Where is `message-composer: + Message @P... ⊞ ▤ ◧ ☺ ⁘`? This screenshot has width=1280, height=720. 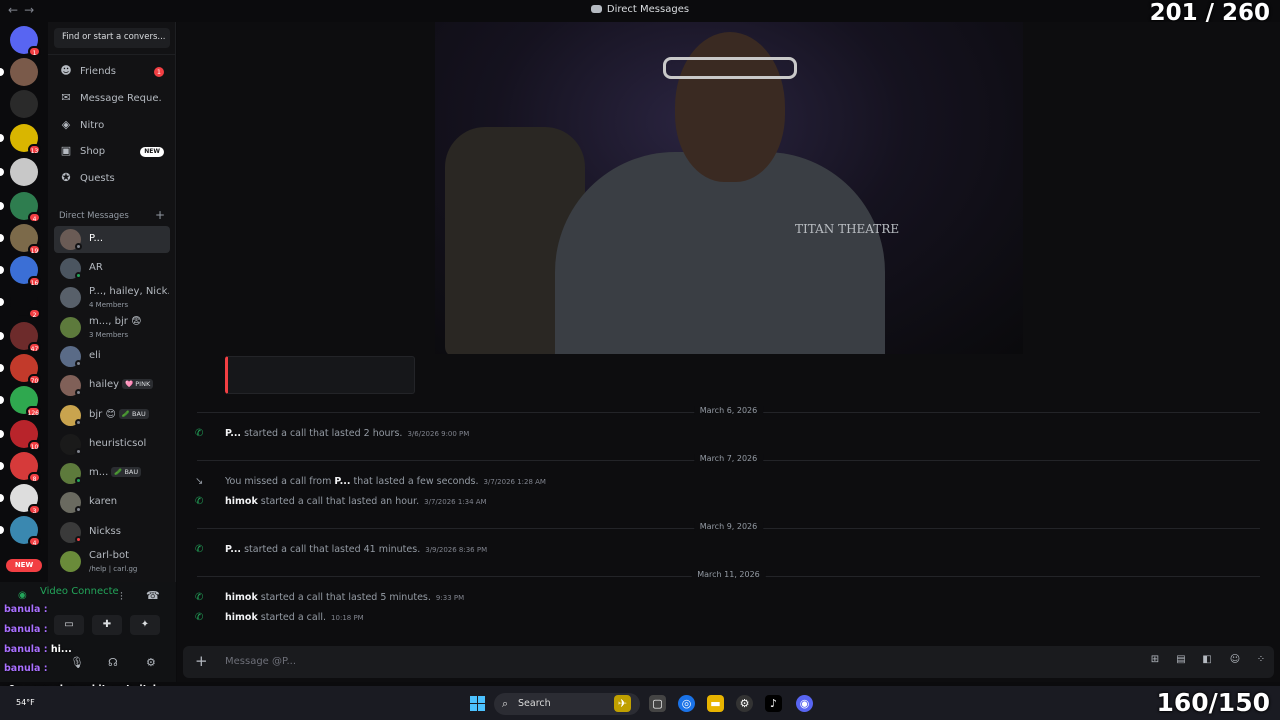
message-composer: + Message @P... ⊞ ▤ ◧ ☺ ⁘ is located at coordinates (728, 662).